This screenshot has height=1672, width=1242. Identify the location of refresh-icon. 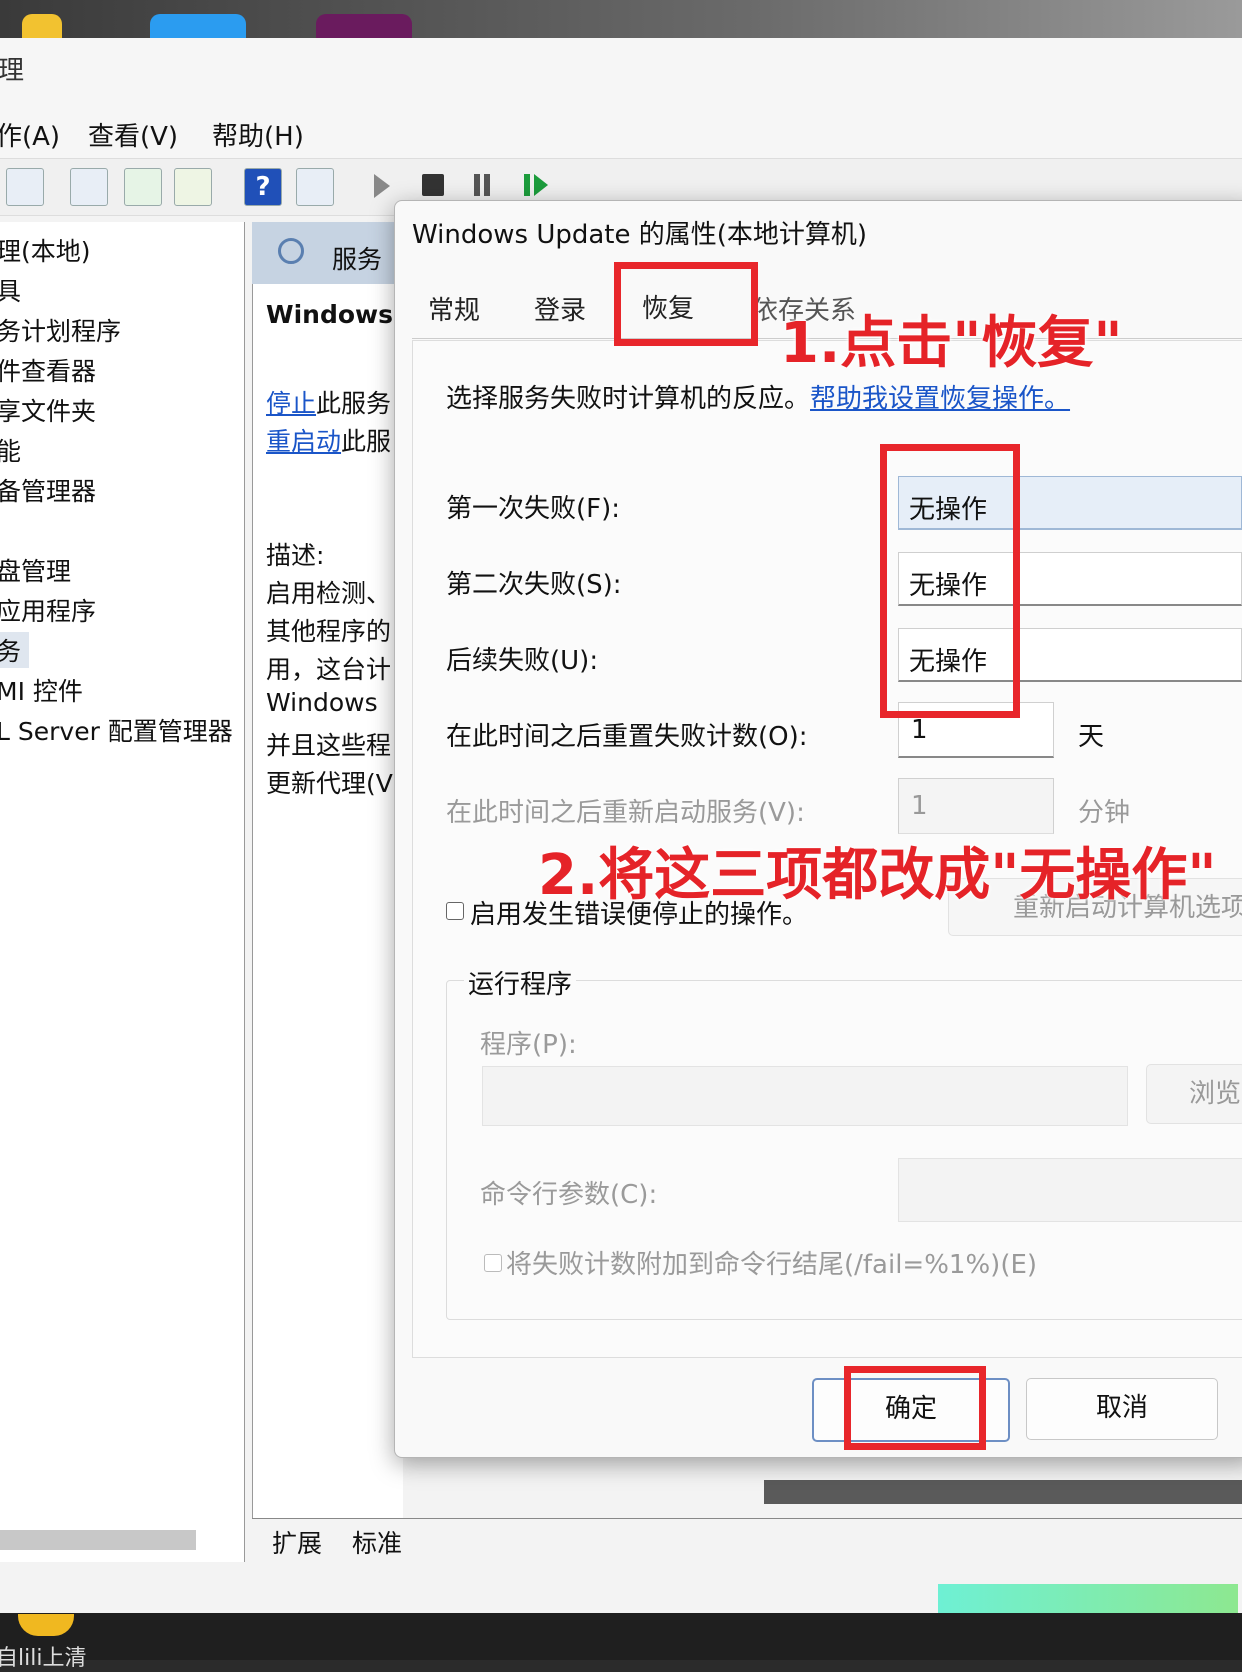
(143, 187).